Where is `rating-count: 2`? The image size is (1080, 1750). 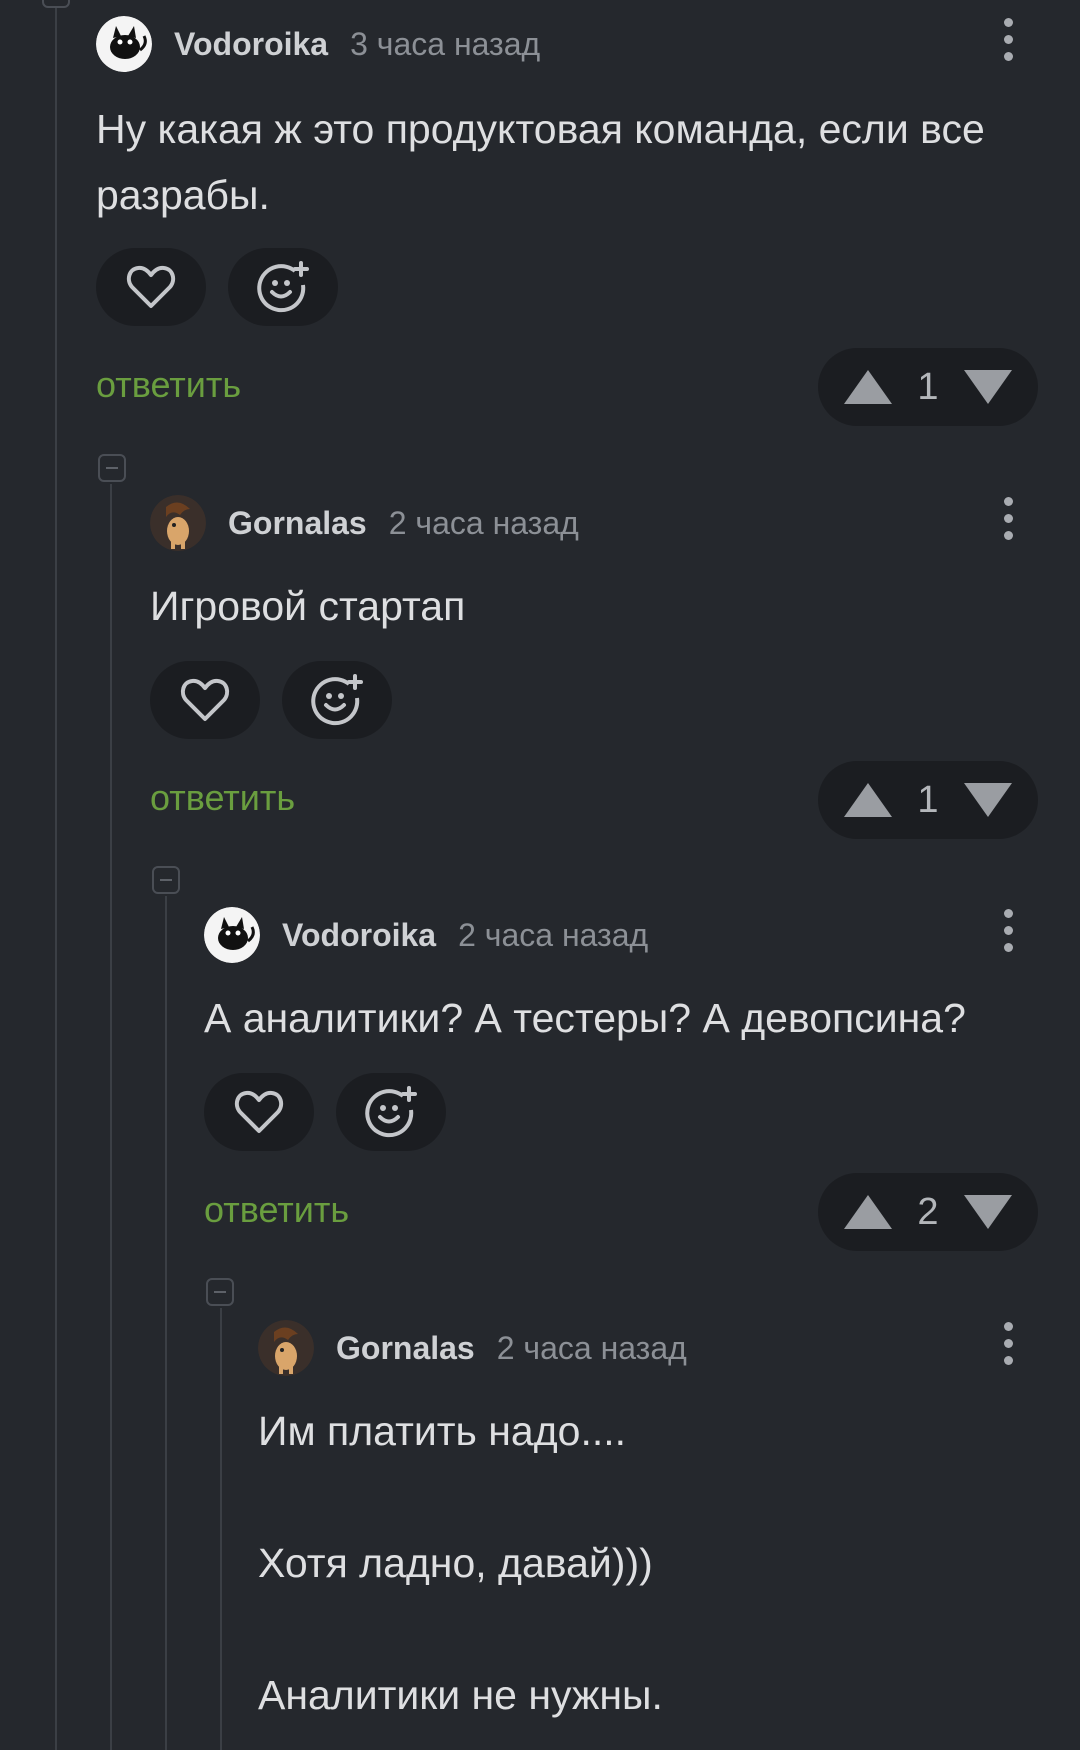 rating-count: 2 is located at coordinates (928, 1211).